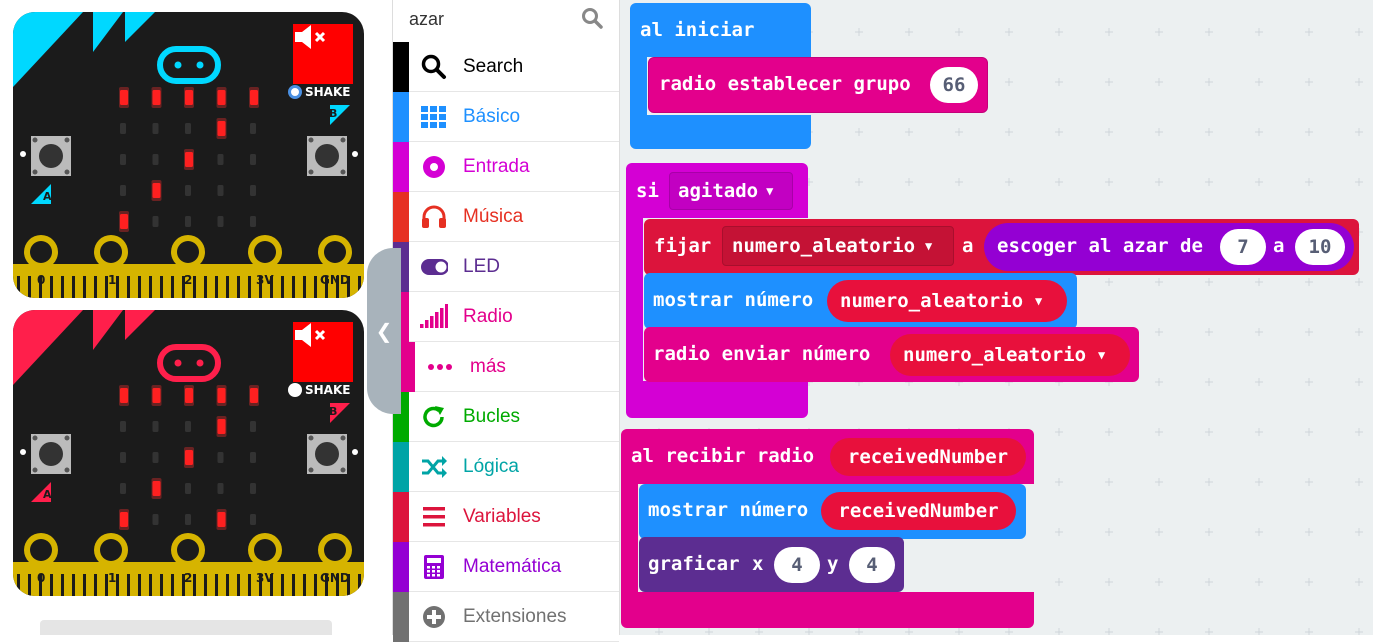 Image resolution: width=1373 pixels, height=642 pixels. I want to click on toolbox-category-mas: más, so click(506, 367).